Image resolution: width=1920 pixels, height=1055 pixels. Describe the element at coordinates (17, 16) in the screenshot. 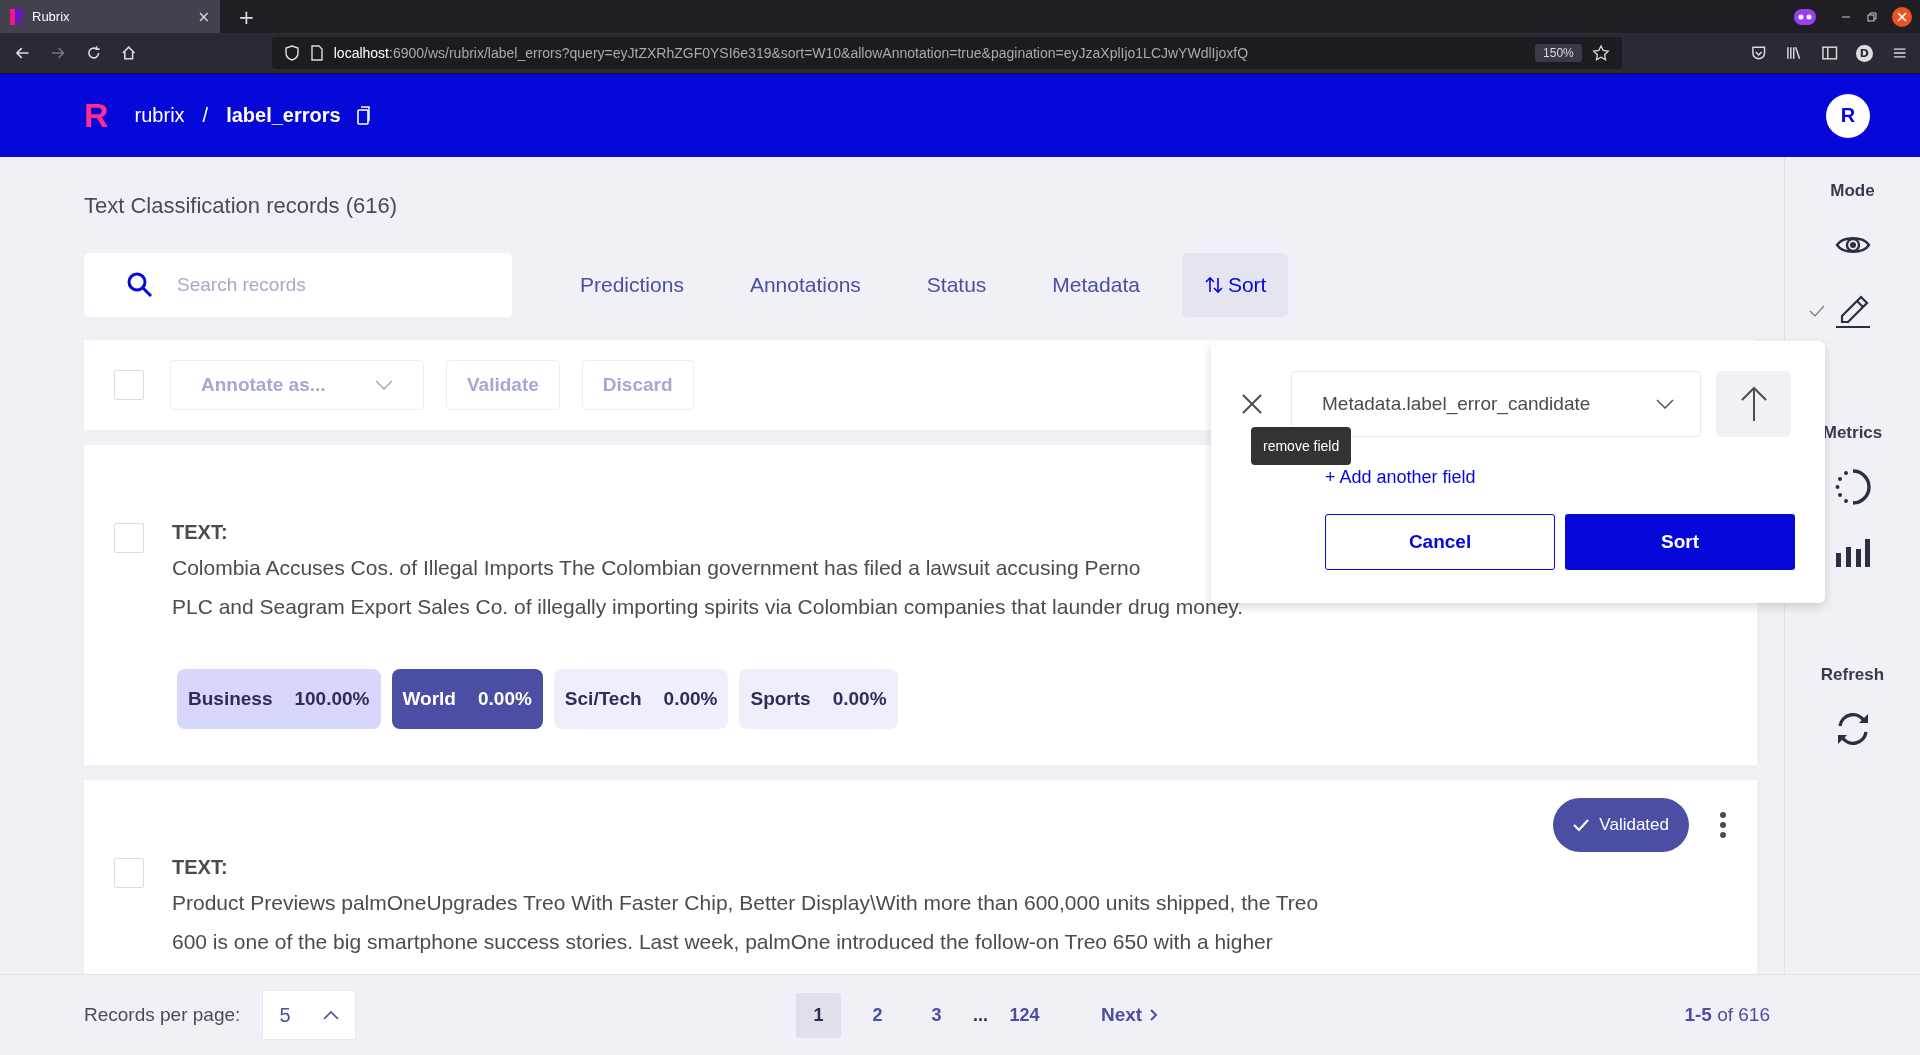

I see `favicon-icon` at that location.